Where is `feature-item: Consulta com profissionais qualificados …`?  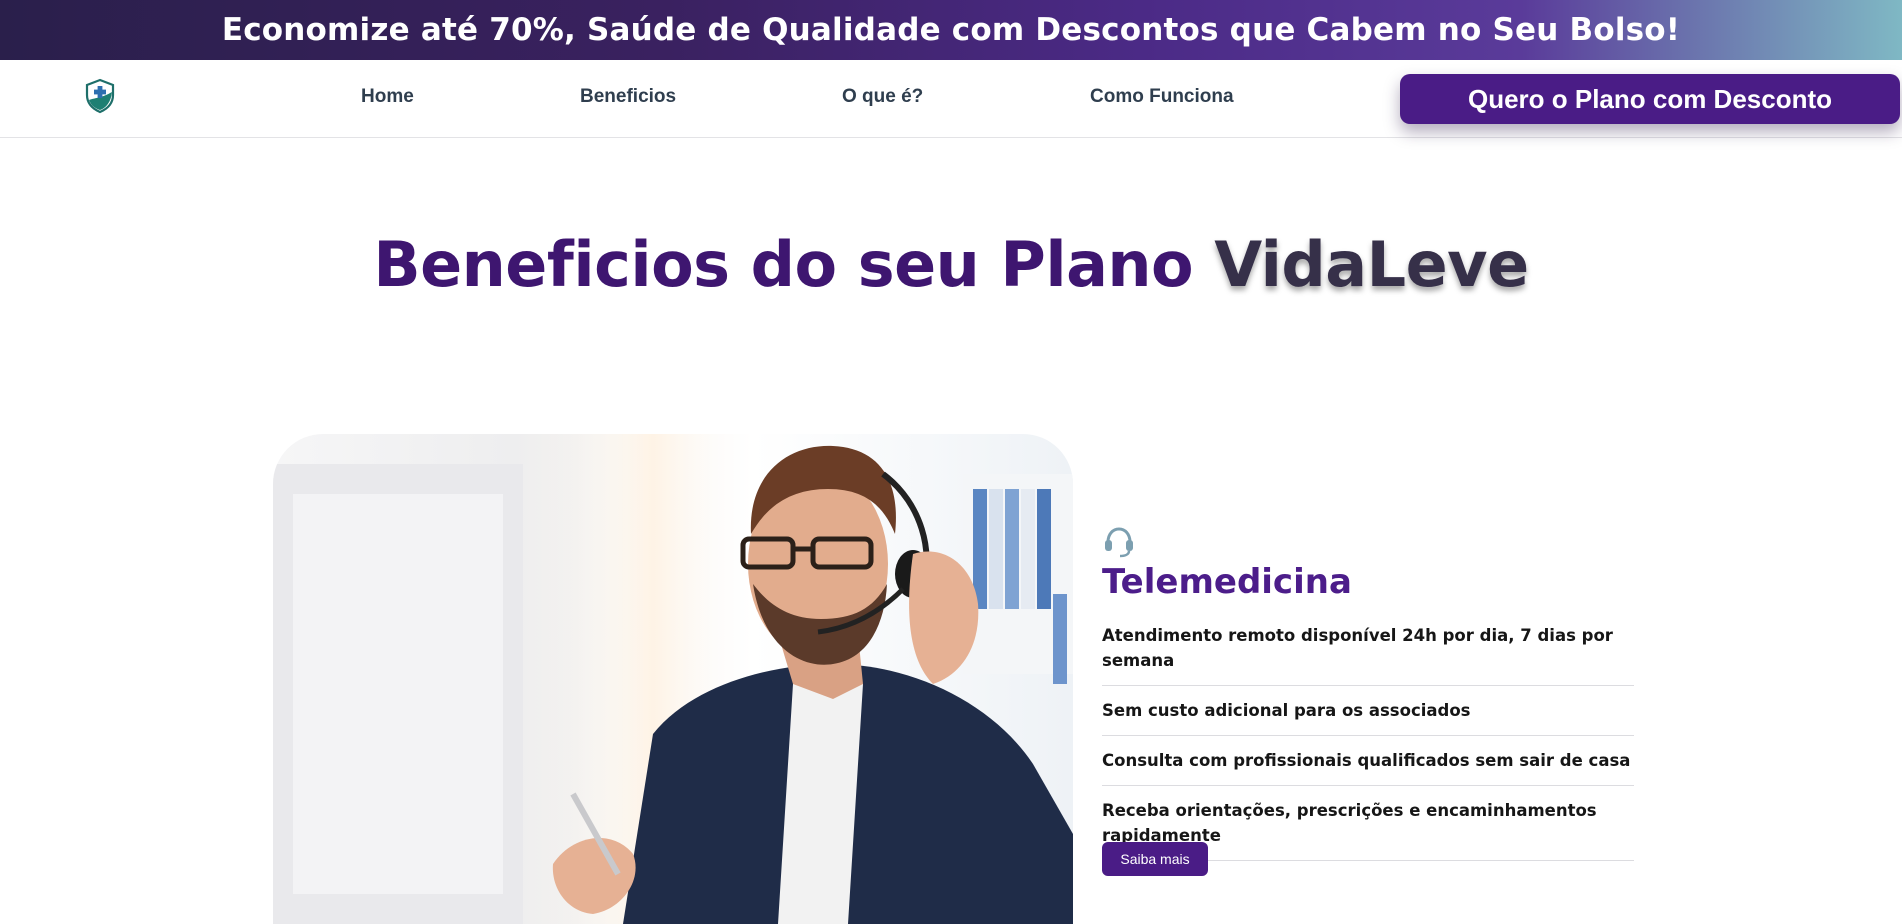 feature-item: Consulta com profissionais qualificados … is located at coordinates (1368, 765).